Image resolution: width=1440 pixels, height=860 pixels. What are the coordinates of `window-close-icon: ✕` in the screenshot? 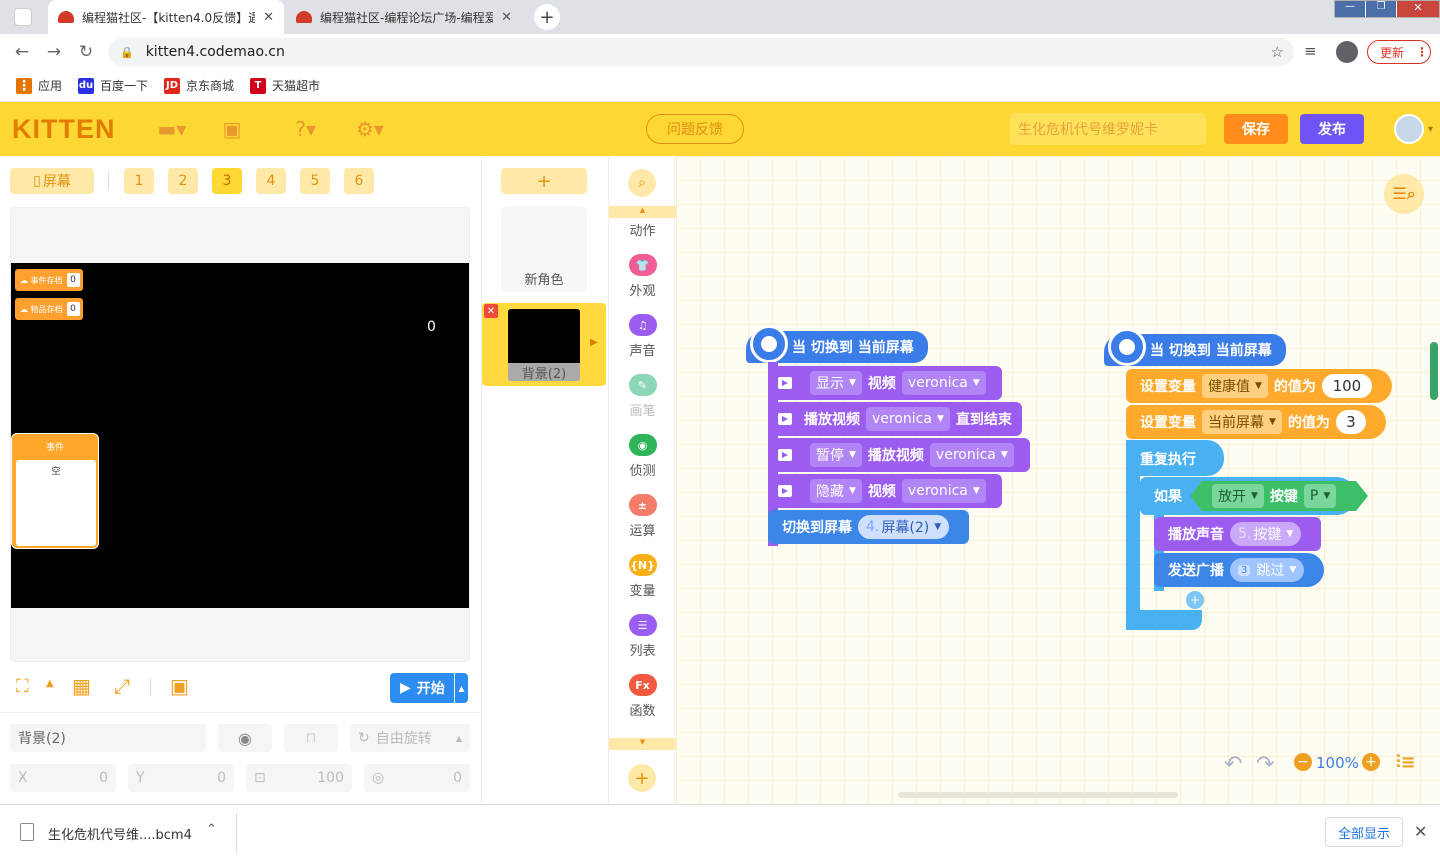 It's located at (1417, 9).